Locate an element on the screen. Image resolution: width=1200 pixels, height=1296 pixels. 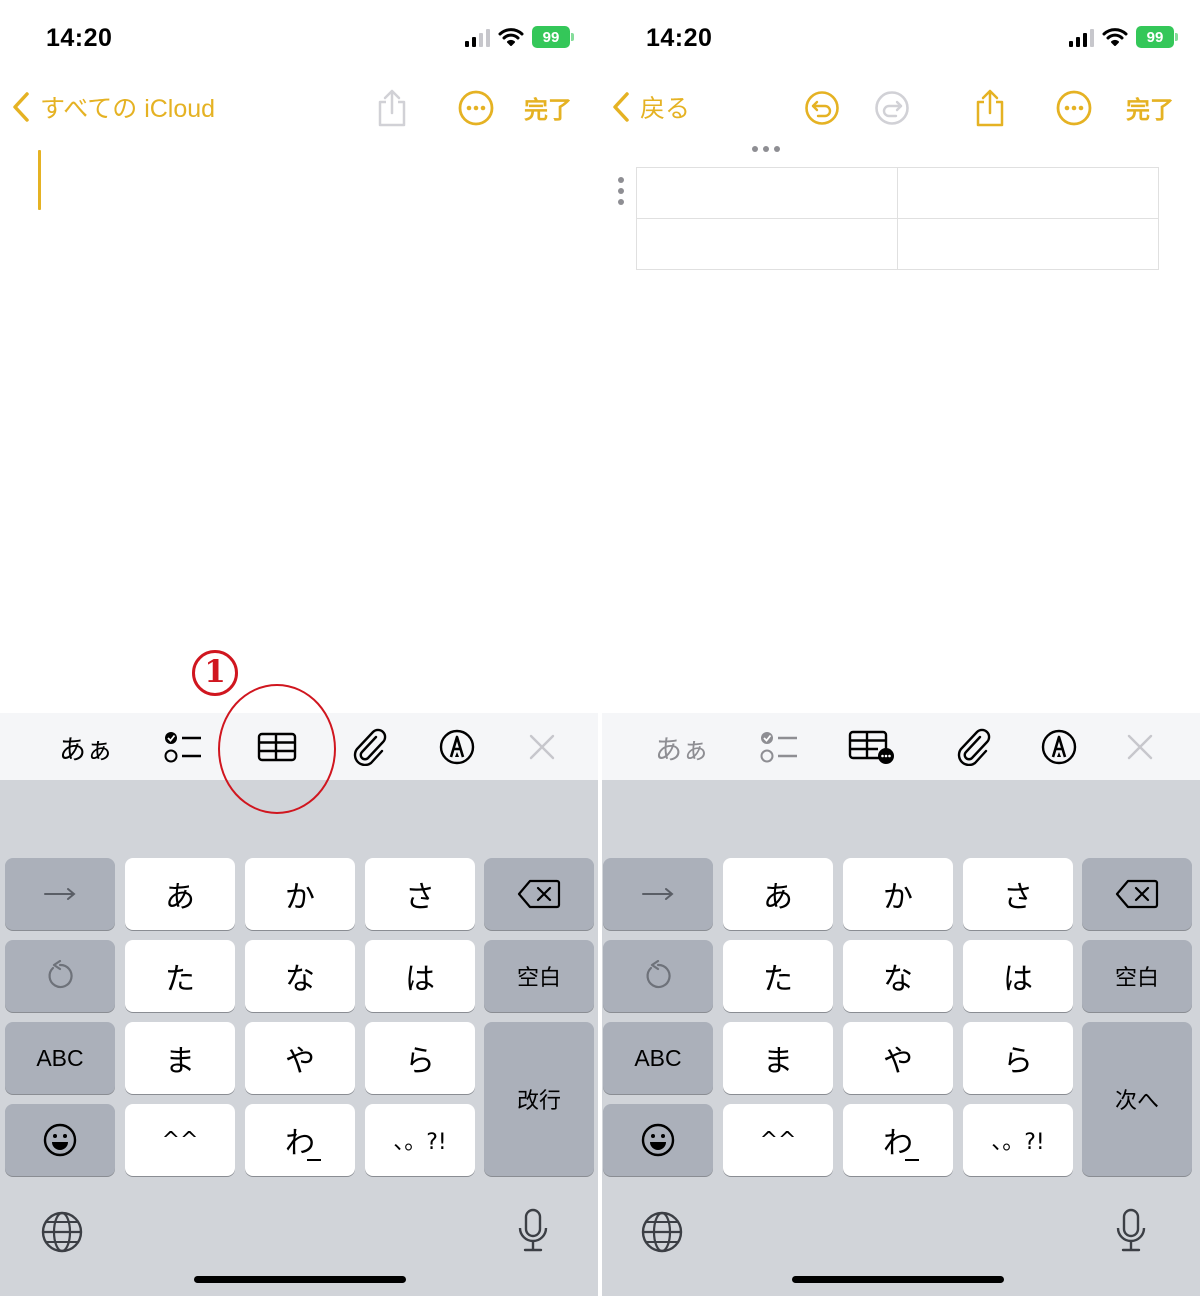
table-button is located at coordinates (277, 747).